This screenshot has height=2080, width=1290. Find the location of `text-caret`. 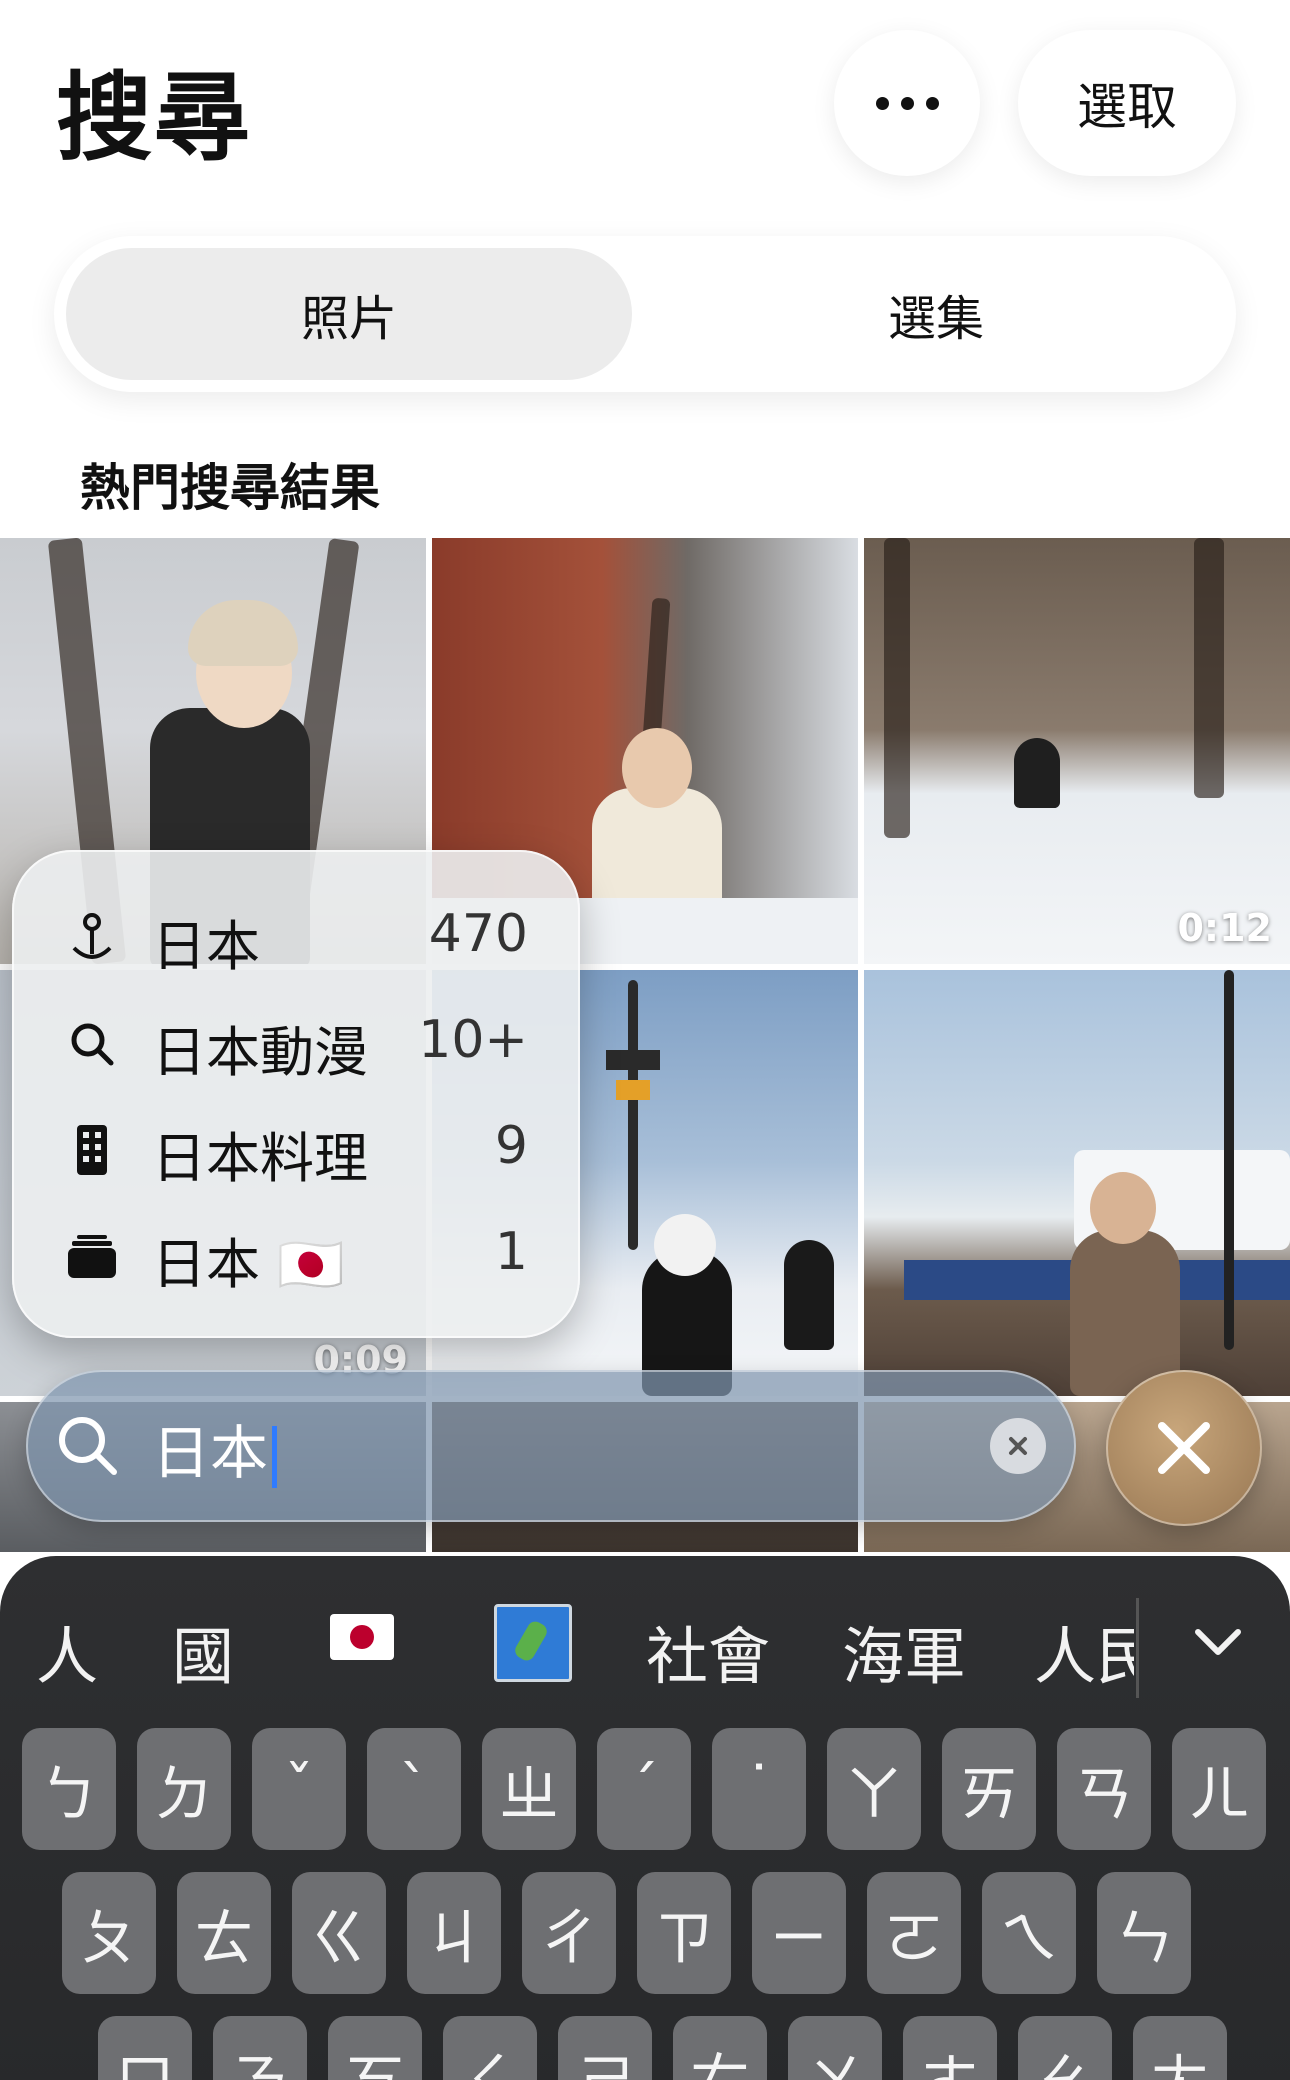

text-caret is located at coordinates (275, 1456).